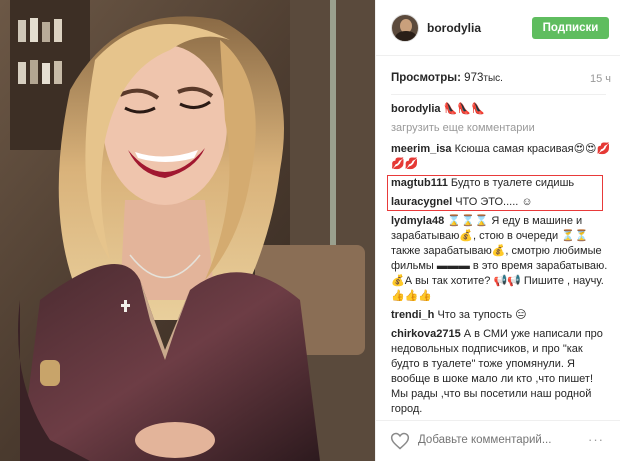  Describe the element at coordinates (596, 439) in the screenshot. I see `ellipsis-icon: ···` at that location.